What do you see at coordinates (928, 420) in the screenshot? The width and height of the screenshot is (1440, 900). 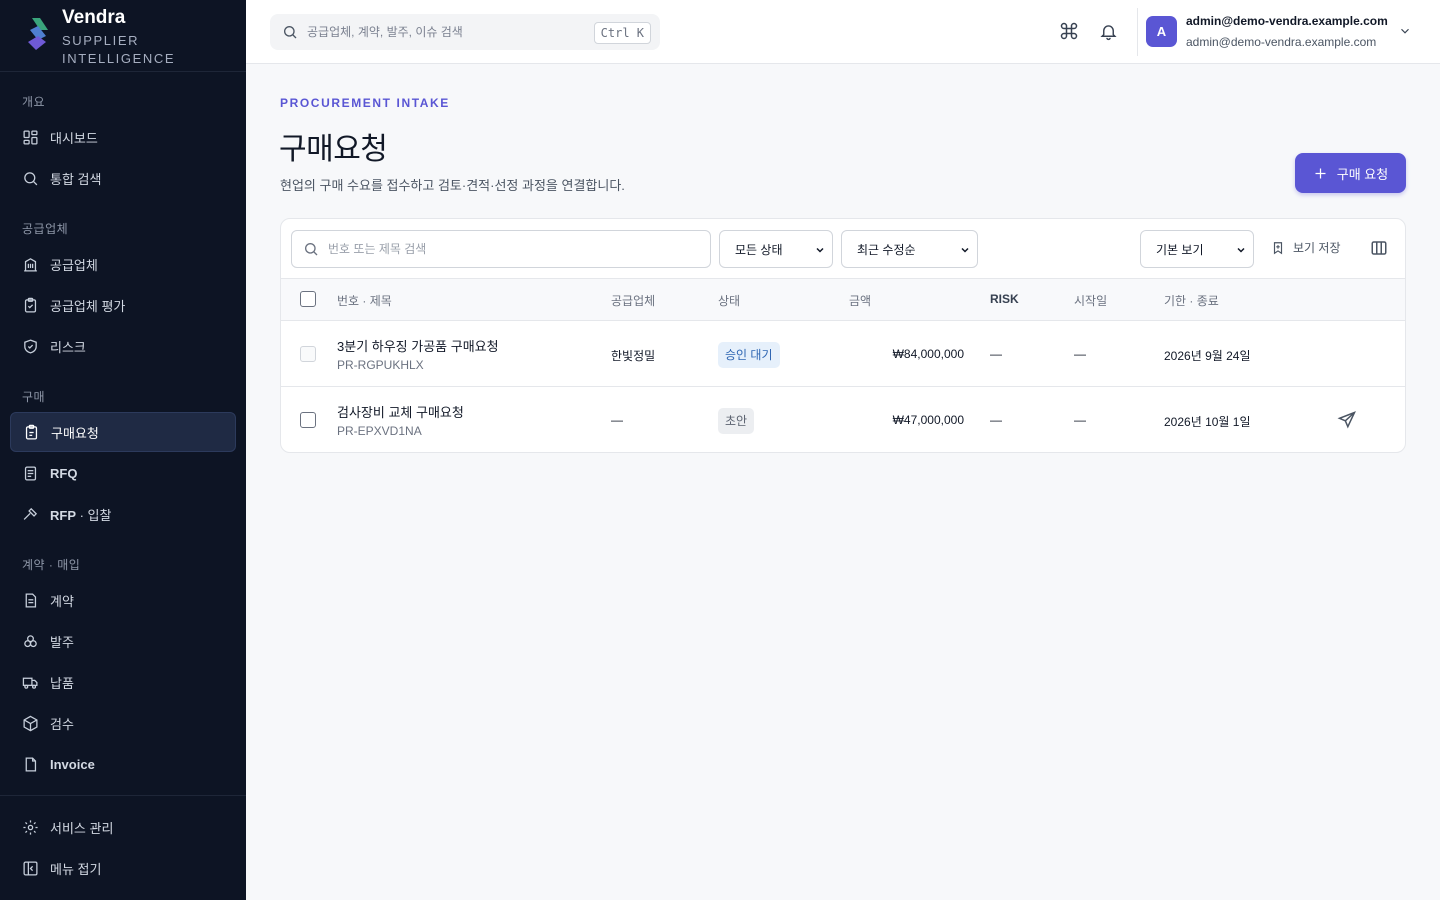 I see `row-amount: ₩47,000,000` at bounding box center [928, 420].